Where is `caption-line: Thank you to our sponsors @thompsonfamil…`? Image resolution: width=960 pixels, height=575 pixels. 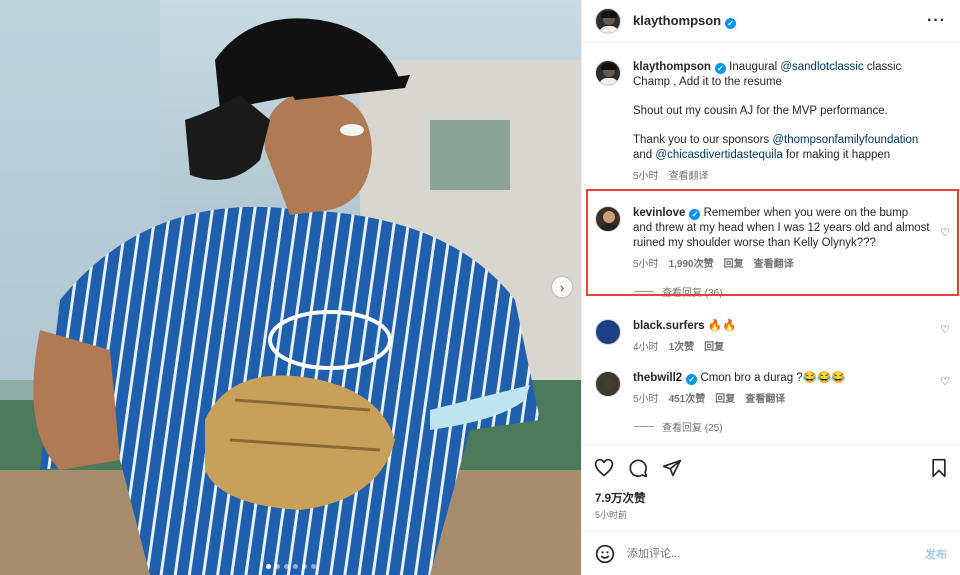
caption-line: Thank you to our sponsors @thompsonfamil… is located at coordinates (786, 148).